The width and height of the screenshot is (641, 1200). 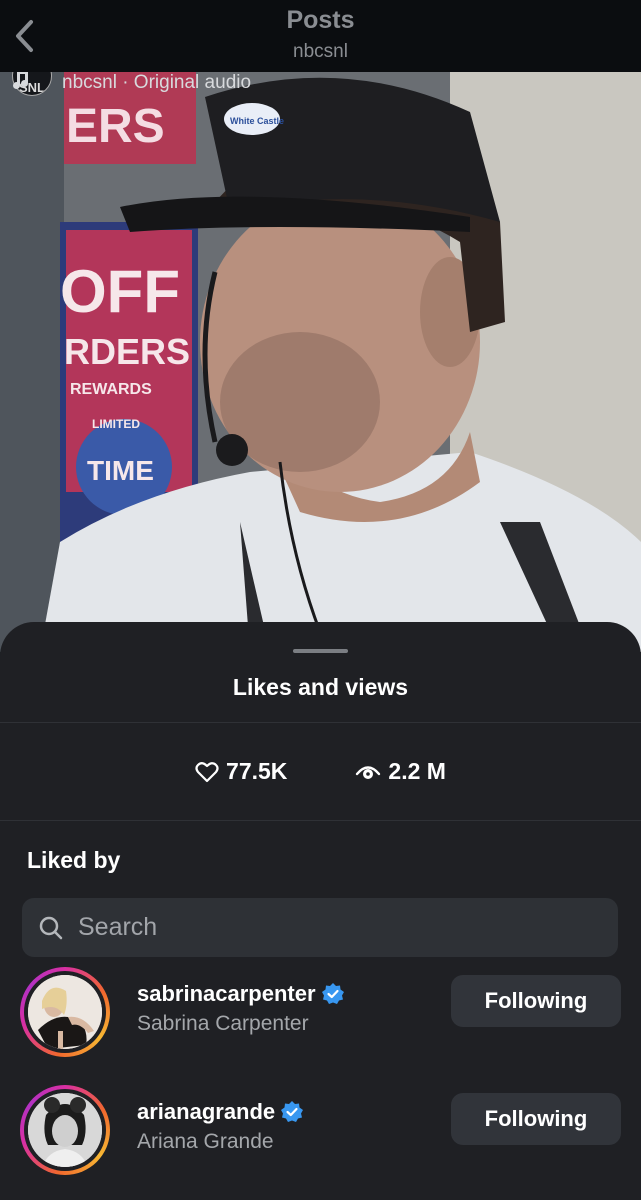 I want to click on audio-row: SNL nbcsnl · Original audio, so click(x=131, y=84).